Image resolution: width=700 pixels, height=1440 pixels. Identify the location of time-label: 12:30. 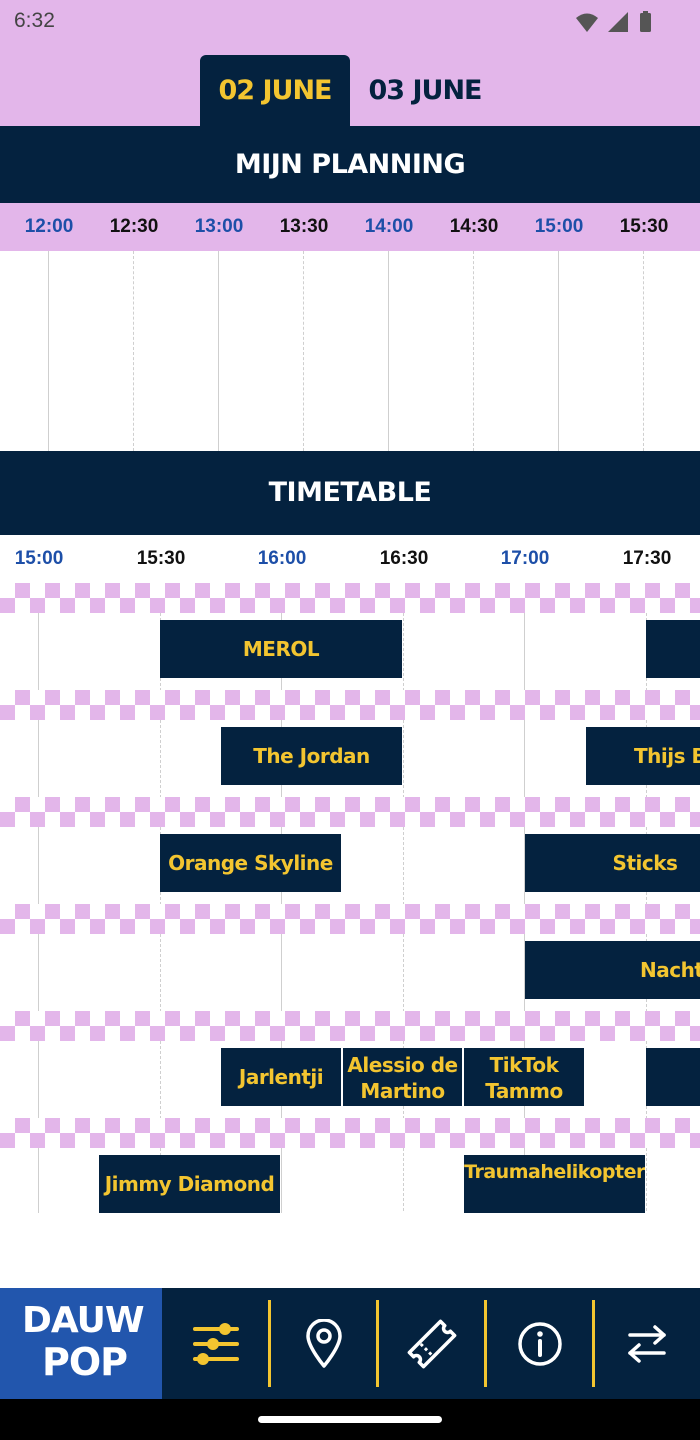
(134, 226).